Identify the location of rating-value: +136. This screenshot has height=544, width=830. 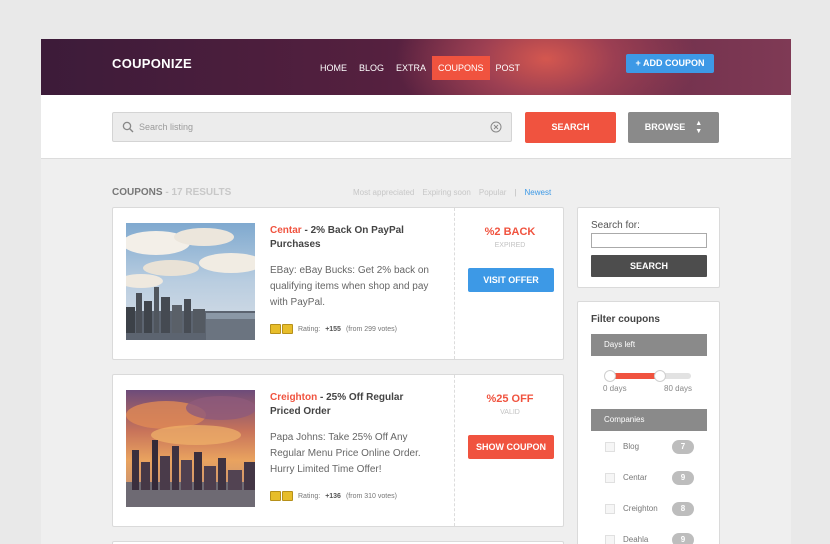
(333, 496).